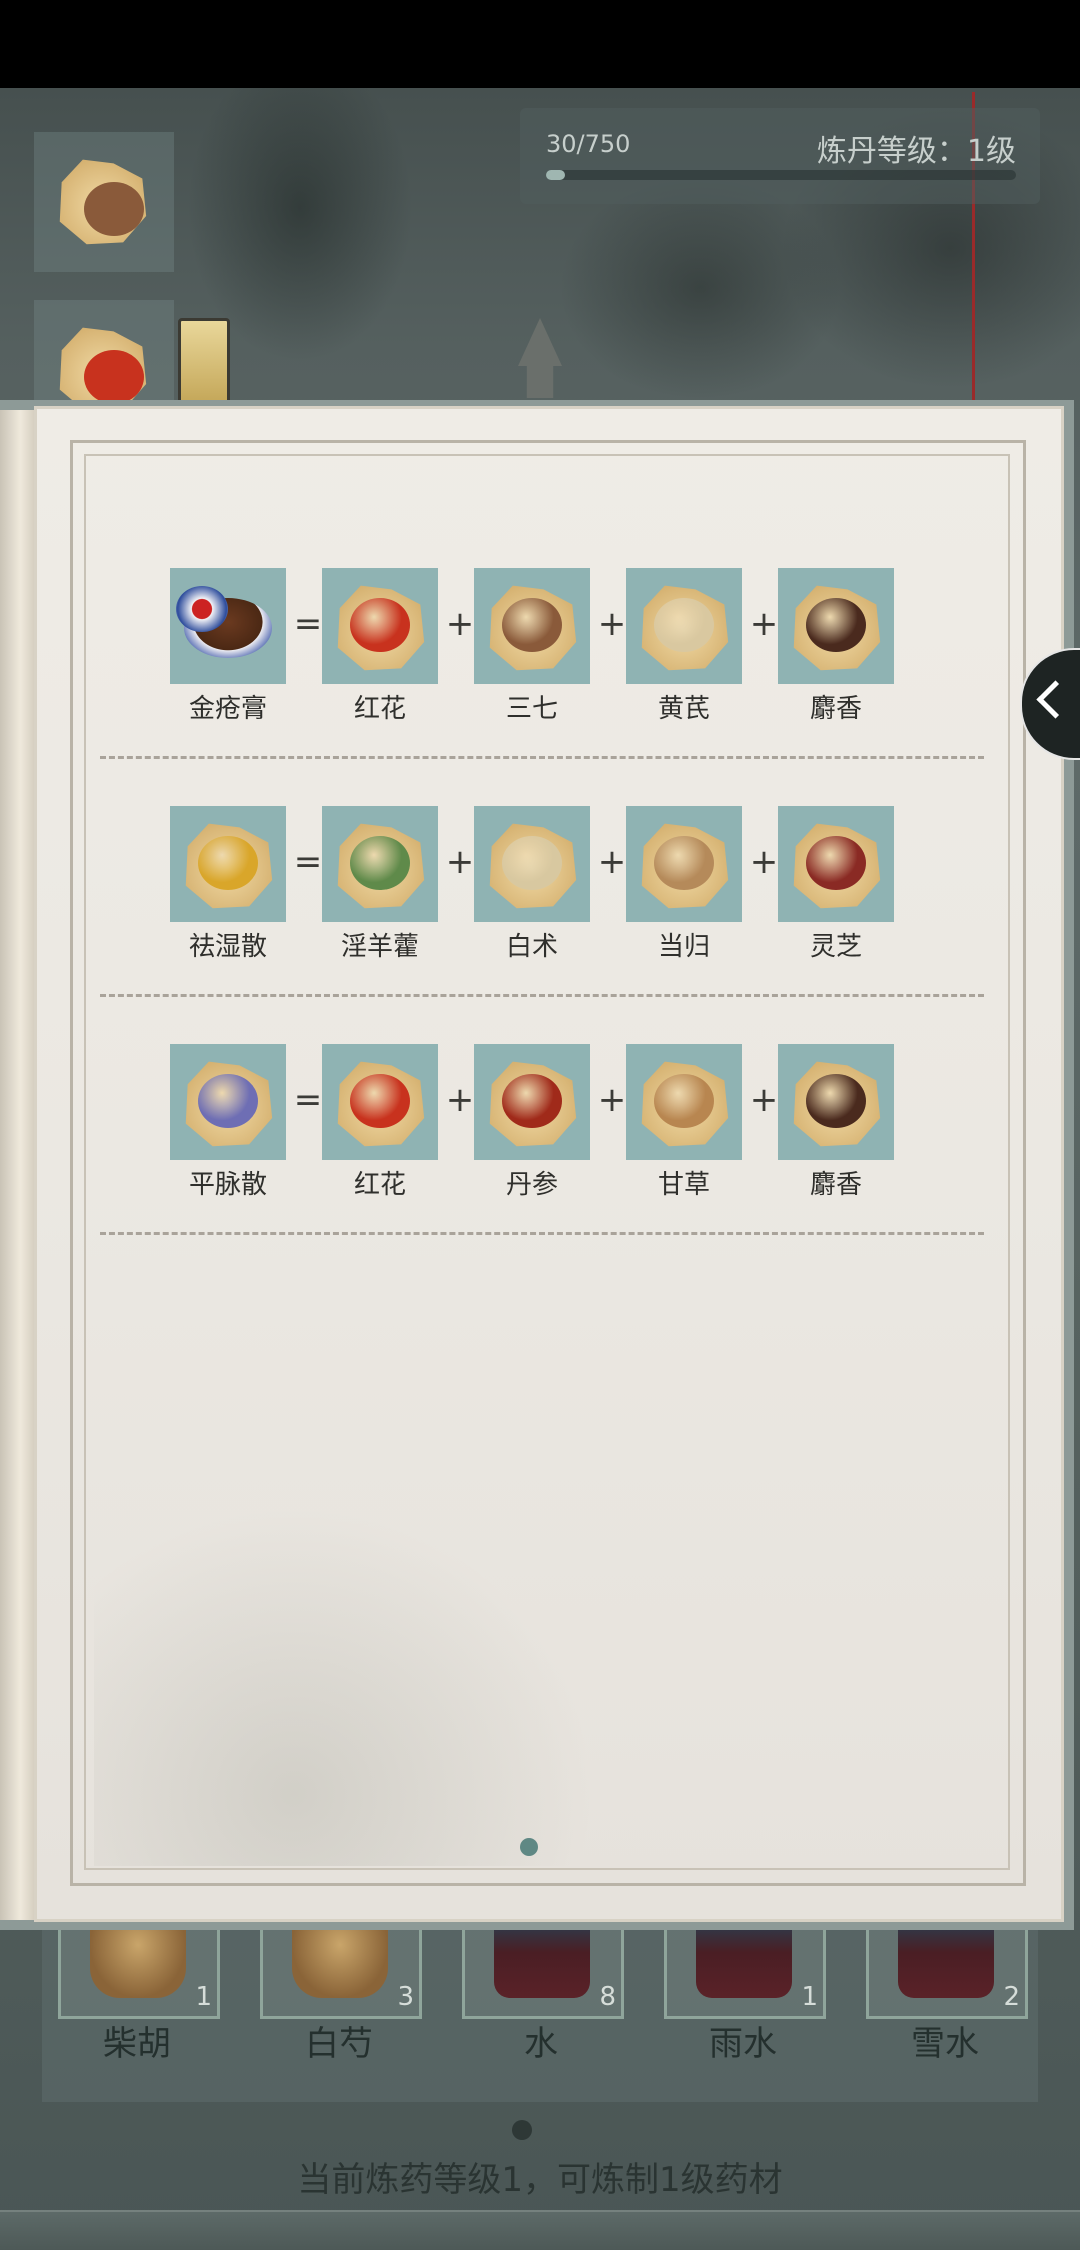  I want to click on safflower-herb-icon, so click(114, 377).